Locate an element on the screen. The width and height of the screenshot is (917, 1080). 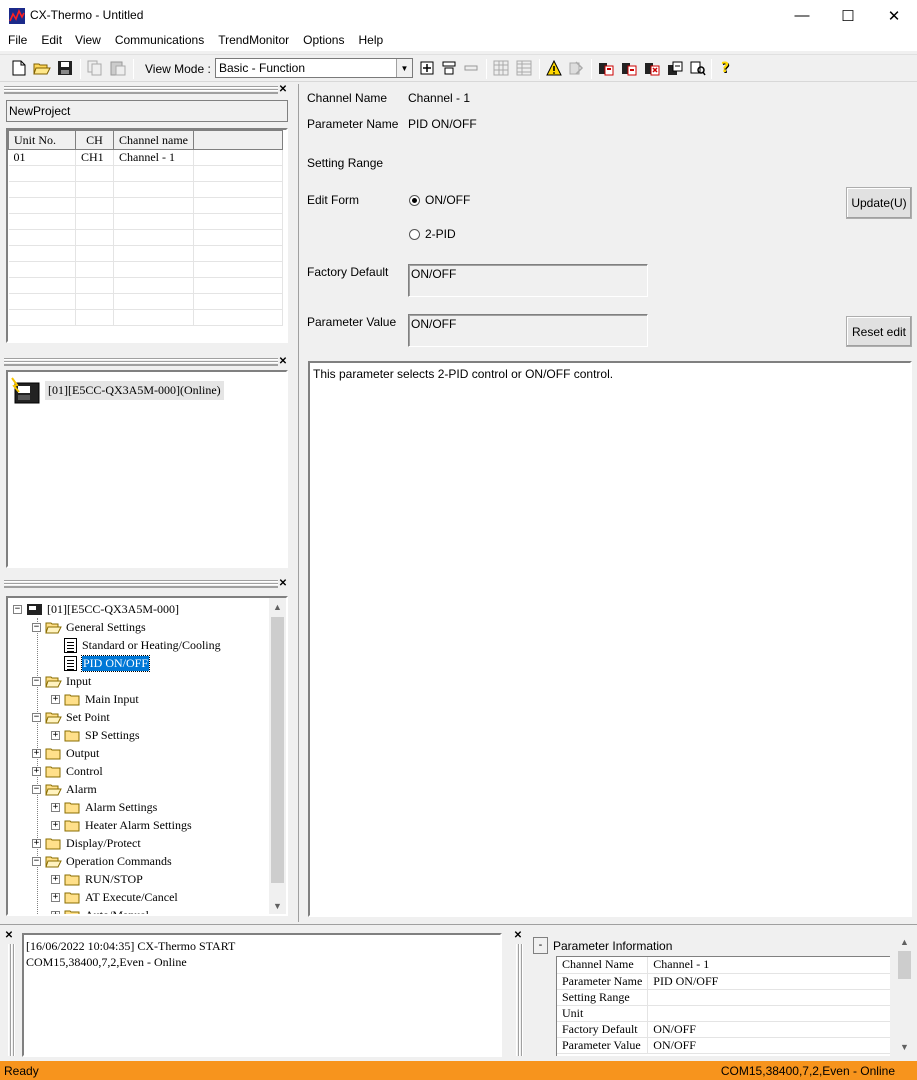
project-name: NewProject is located at coordinates (147, 111).